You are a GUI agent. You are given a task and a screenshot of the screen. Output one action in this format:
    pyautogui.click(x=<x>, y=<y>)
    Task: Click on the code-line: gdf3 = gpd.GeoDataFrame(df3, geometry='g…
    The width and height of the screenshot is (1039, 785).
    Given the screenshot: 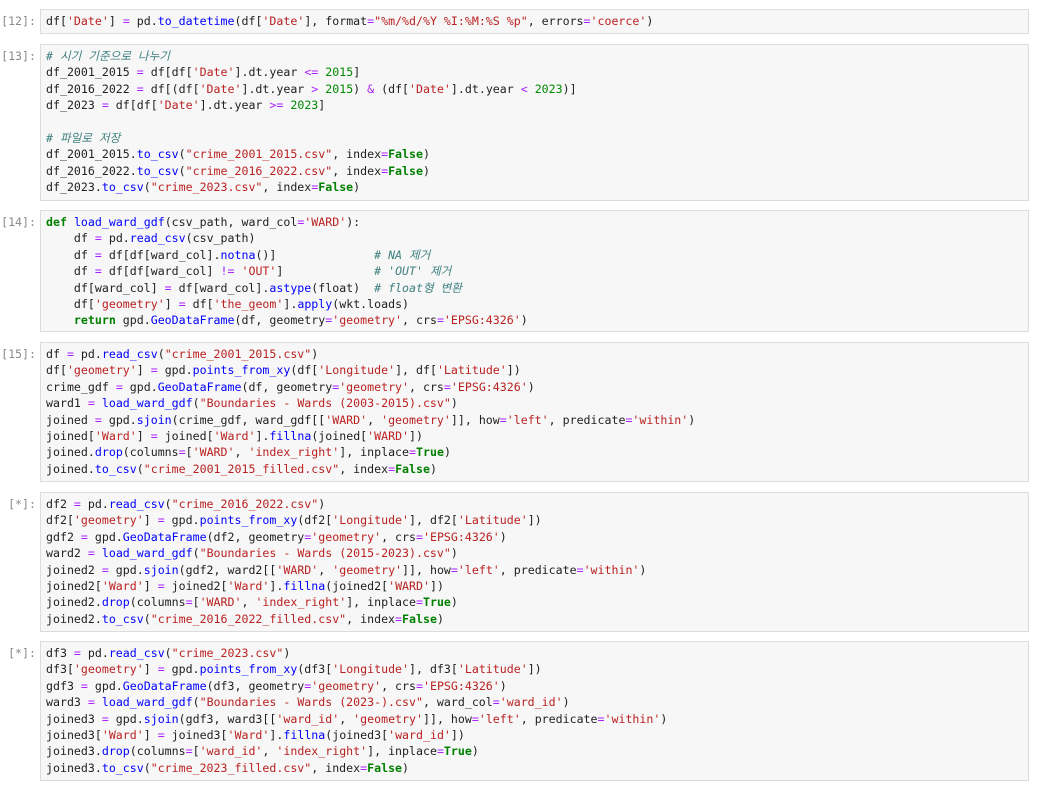 What is the action you would take?
    pyautogui.click(x=276, y=685)
    